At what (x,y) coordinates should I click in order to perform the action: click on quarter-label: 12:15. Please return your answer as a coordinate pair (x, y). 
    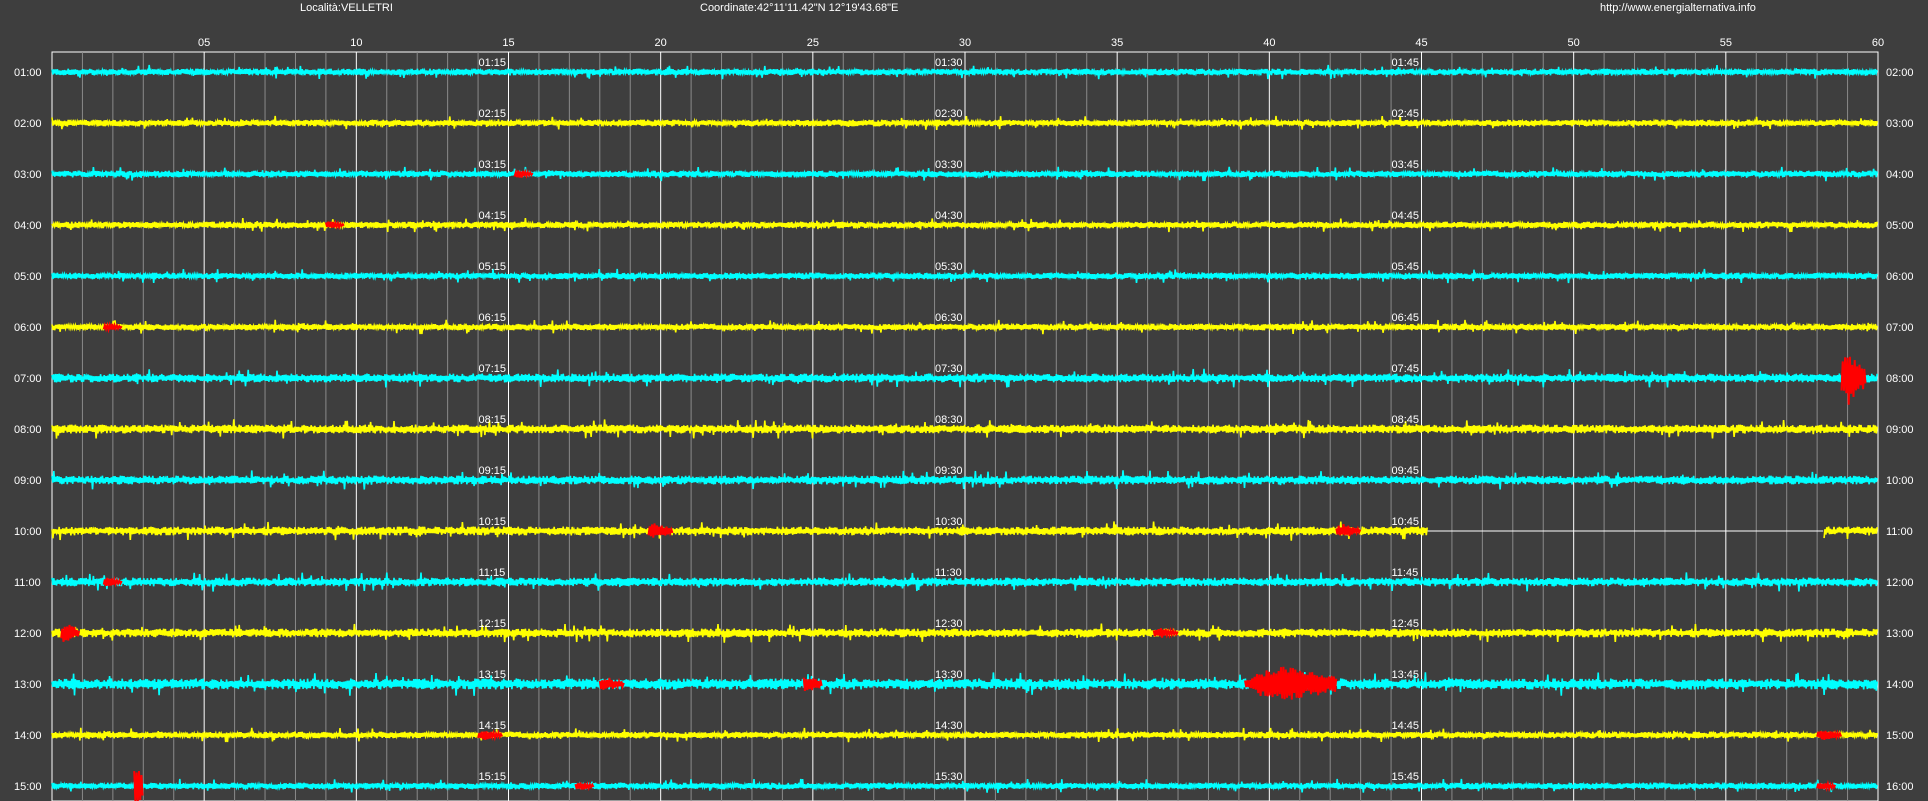
    Looking at the image, I should click on (493, 624).